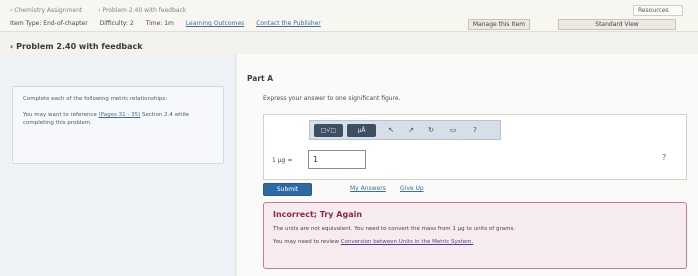 The height and width of the screenshot is (276, 698). I want to click on resources-label: Resources, so click(653, 10).